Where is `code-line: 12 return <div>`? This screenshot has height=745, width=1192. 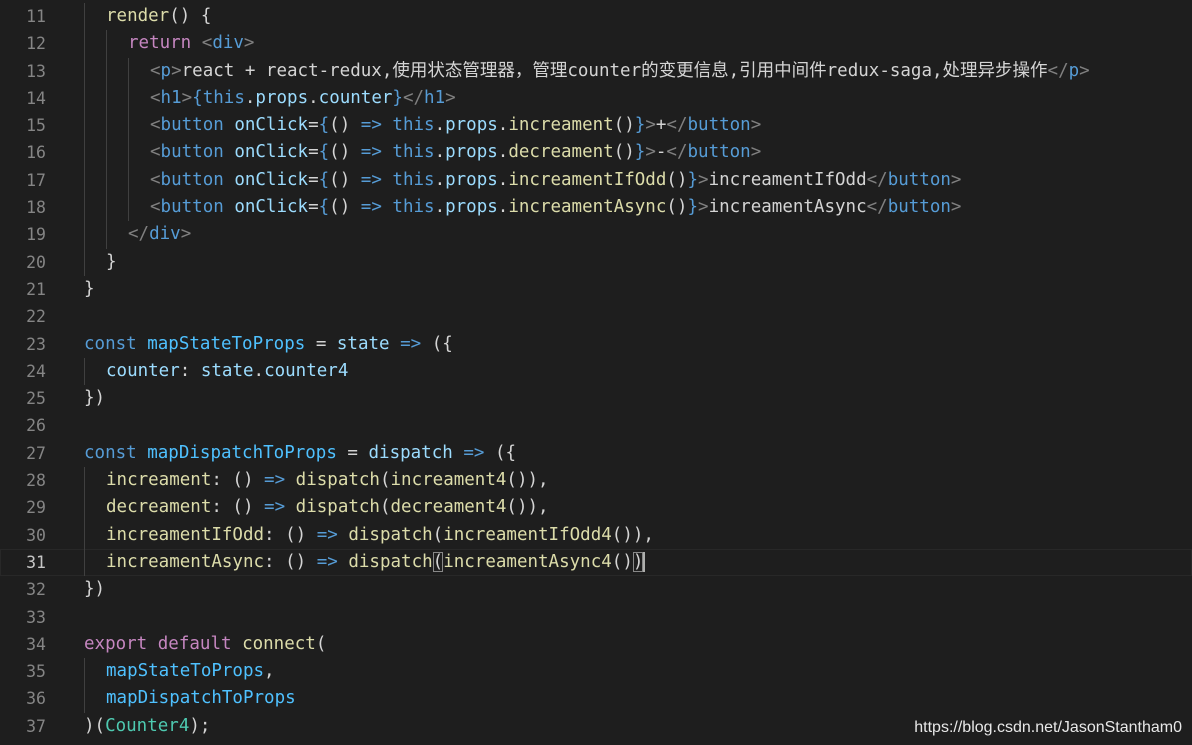 code-line: 12 return <div> is located at coordinates (596, 44).